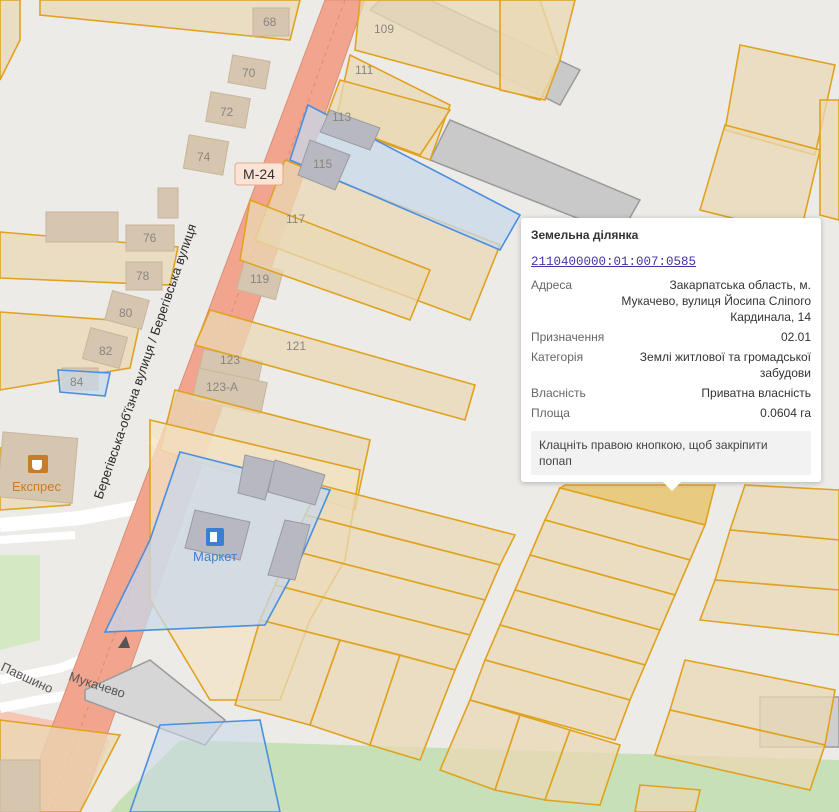 This screenshot has width=839, height=812. I want to click on house-number: 74, so click(204, 157).